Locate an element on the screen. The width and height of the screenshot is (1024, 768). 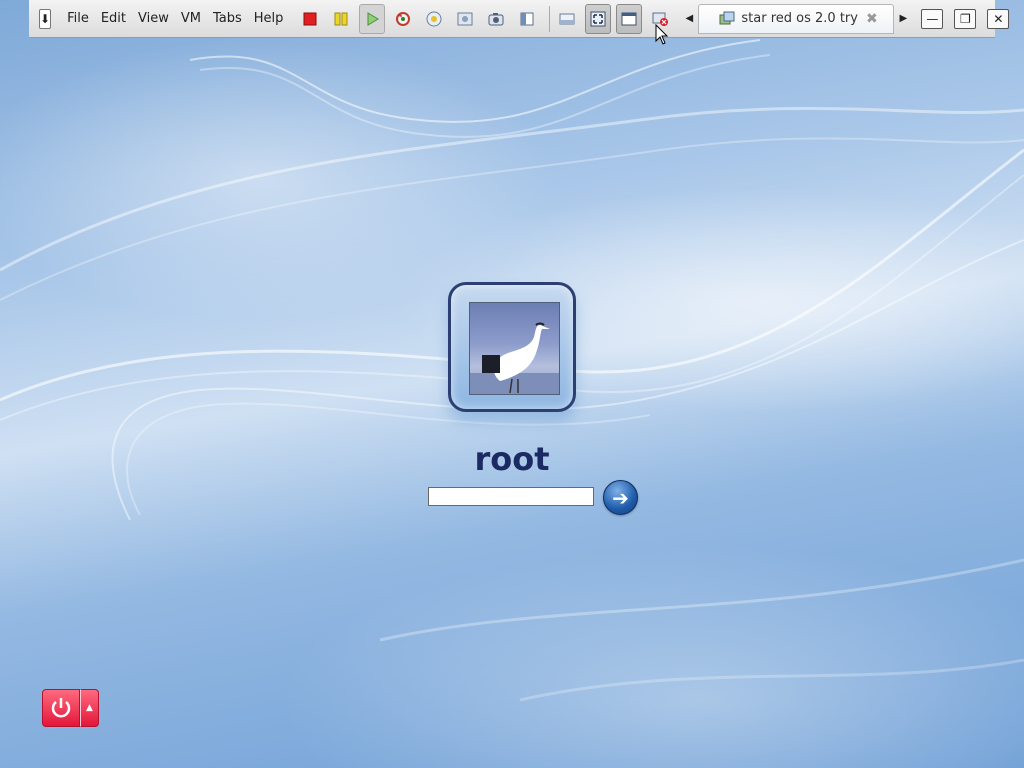
tab-star-red-os: star red os 2.0 try ✖ is located at coordinates (796, 18).